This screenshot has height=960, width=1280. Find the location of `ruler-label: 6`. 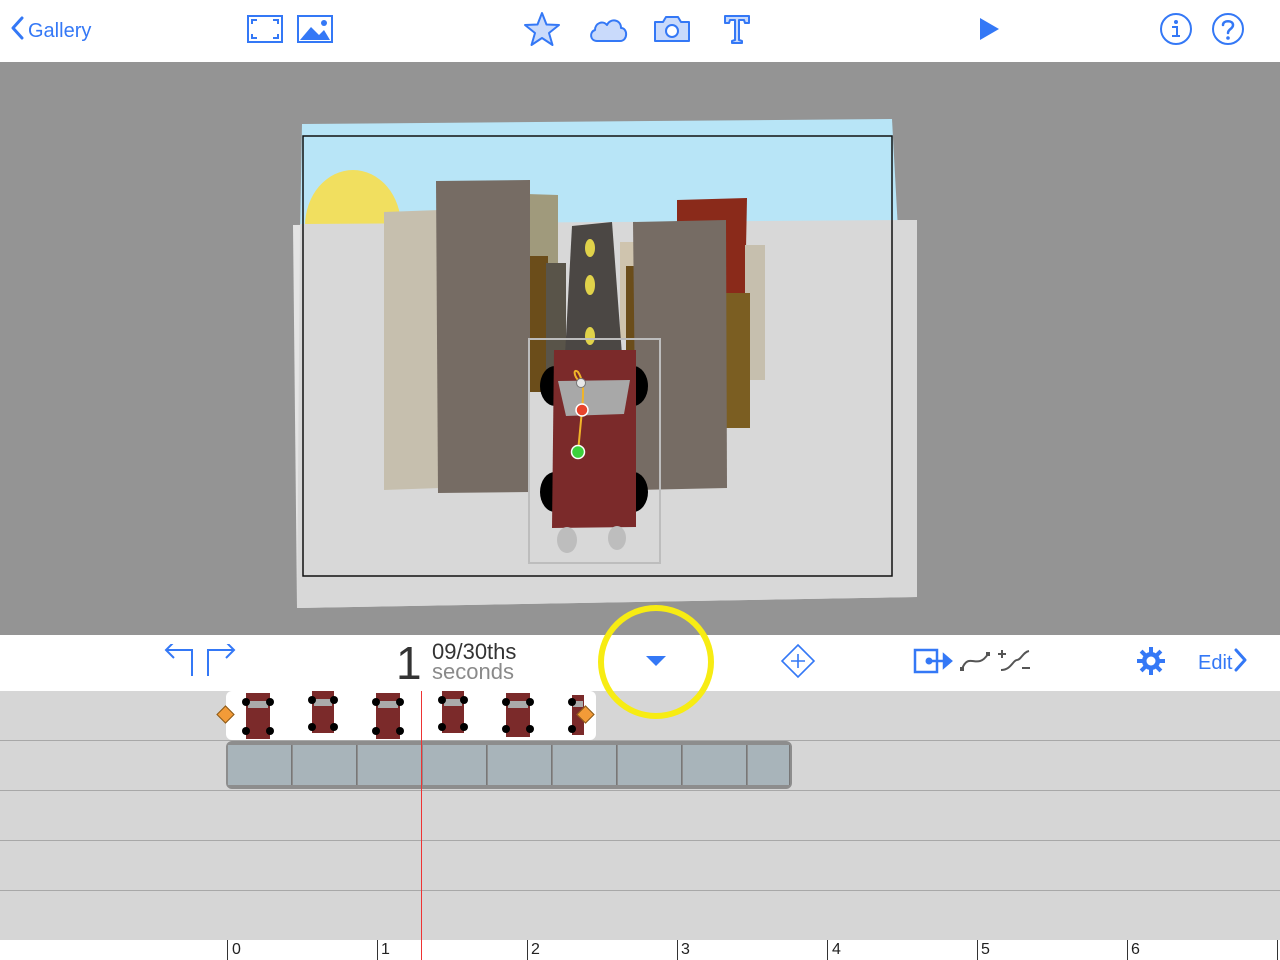

ruler-label: 6 is located at coordinates (1135, 949).